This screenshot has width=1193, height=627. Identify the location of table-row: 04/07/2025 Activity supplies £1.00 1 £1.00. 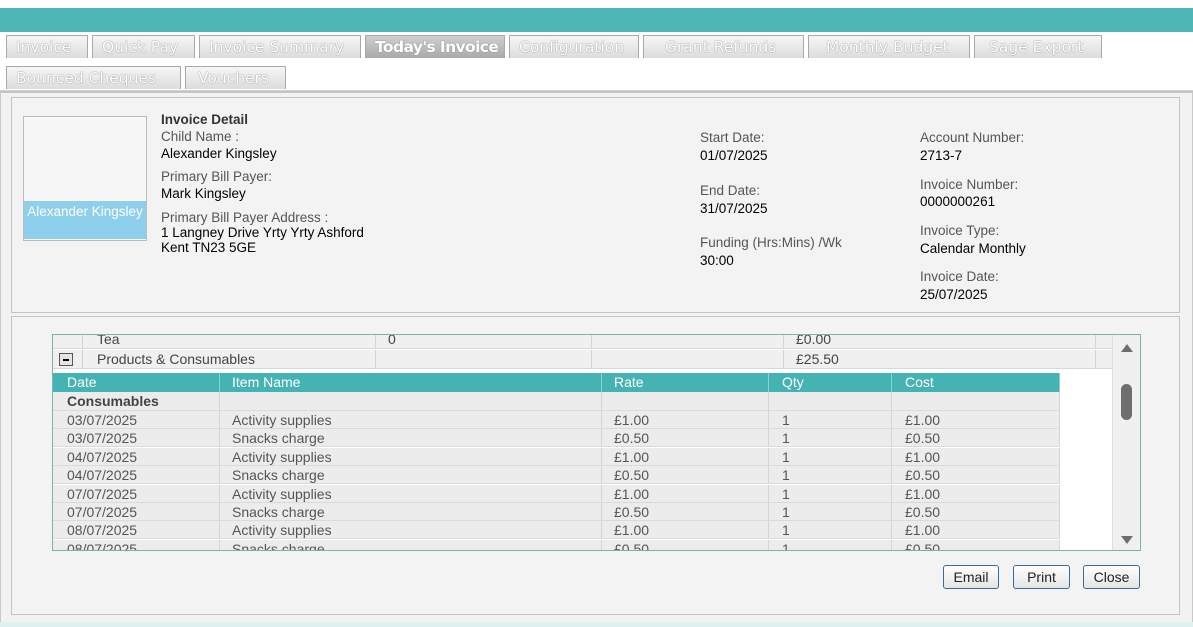
(556, 456).